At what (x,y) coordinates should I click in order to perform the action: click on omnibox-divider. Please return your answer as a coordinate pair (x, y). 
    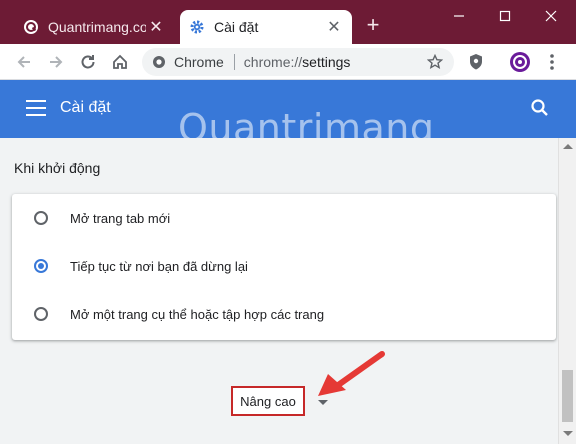
    Looking at the image, I should click on (234, 62).